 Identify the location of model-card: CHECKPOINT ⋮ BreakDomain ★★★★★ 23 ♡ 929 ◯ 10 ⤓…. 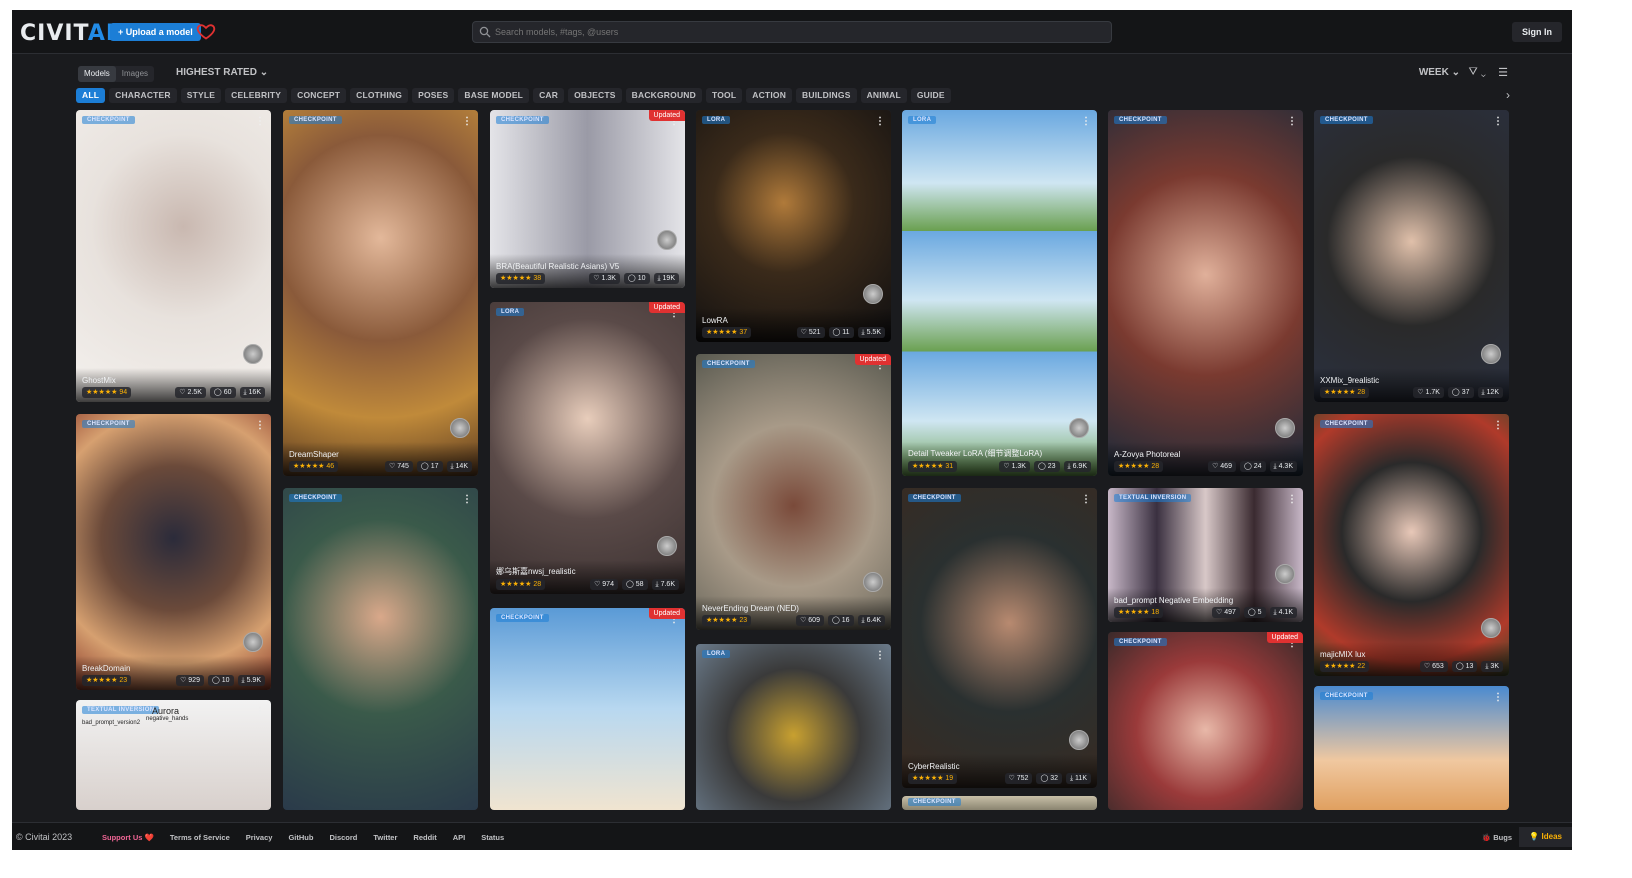
(173, 552).